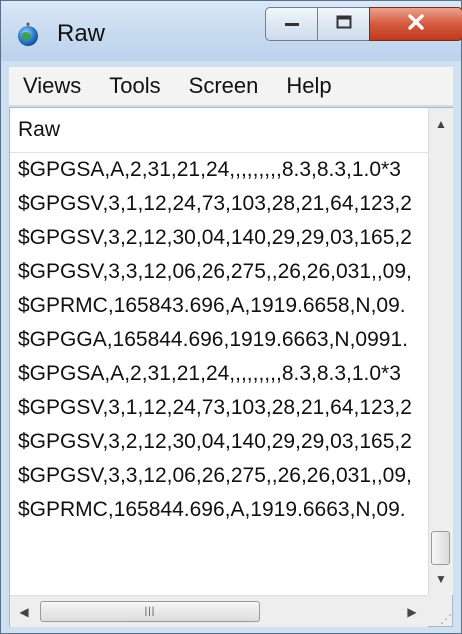 This screenshot has width=462, height=634. I want to click on minimize-icon, so click(292, 24).